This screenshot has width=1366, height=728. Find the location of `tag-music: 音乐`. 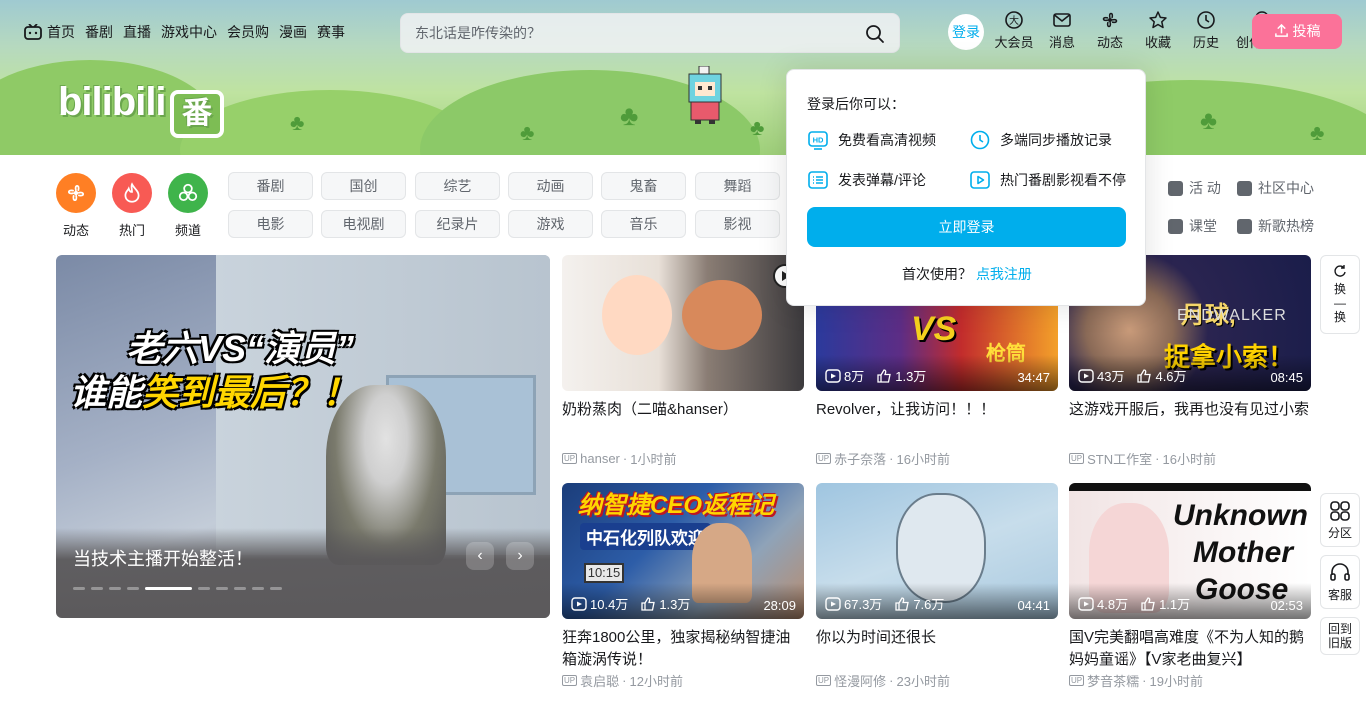

tag-music: 音乐 is located at coordinates (643, 224).